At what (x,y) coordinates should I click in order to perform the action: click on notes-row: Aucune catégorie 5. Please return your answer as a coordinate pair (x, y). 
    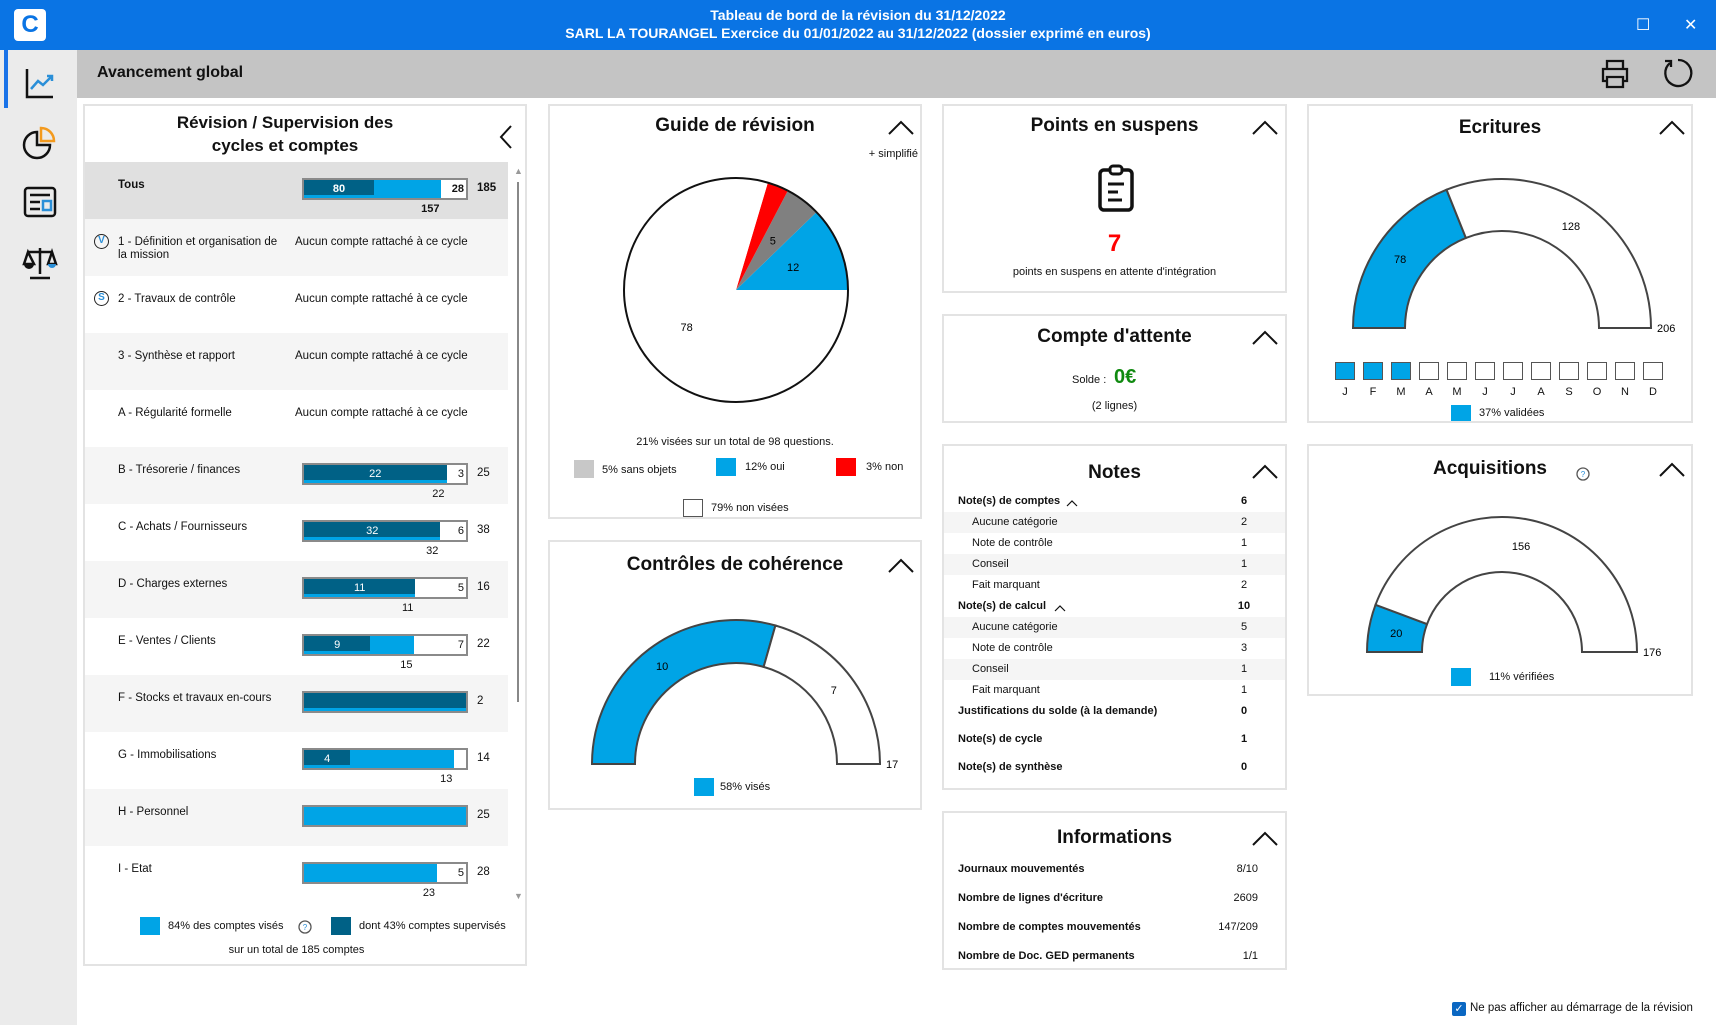
    Looking at the image, I should click on (1114, 627).